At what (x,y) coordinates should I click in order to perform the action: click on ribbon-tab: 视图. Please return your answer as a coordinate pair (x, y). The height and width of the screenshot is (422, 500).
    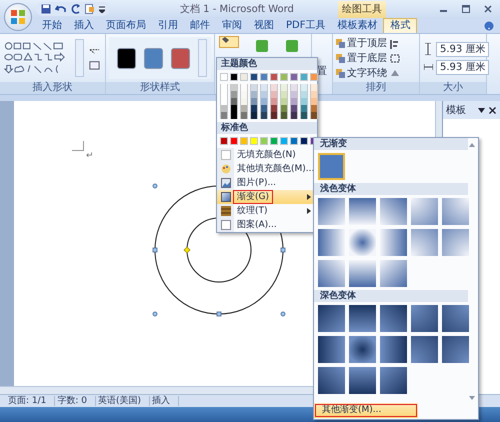
    Looking at the image, I should click on (264, 26).